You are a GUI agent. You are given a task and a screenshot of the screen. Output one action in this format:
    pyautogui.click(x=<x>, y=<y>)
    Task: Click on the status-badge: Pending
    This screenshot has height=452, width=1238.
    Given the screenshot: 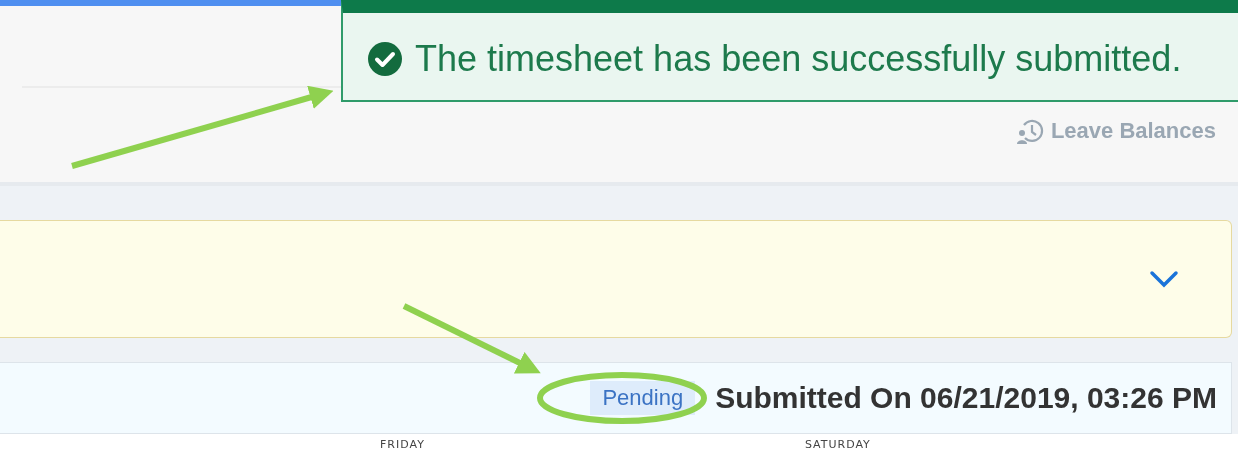 What is the action you would take?
    pyautogui.click(x=643, y=398)
    